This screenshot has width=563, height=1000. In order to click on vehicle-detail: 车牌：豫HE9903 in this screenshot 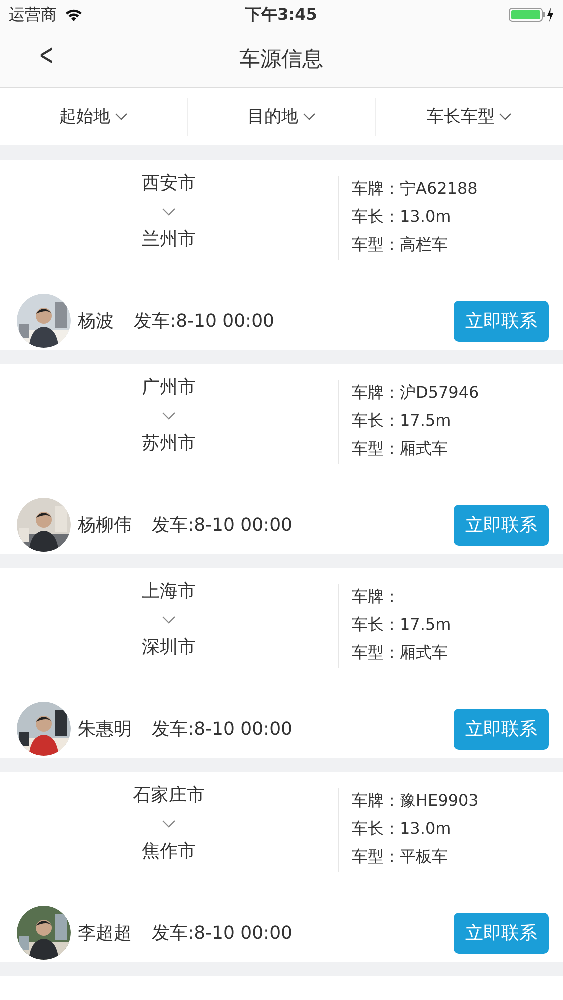, I will do `click(415, 801)`.